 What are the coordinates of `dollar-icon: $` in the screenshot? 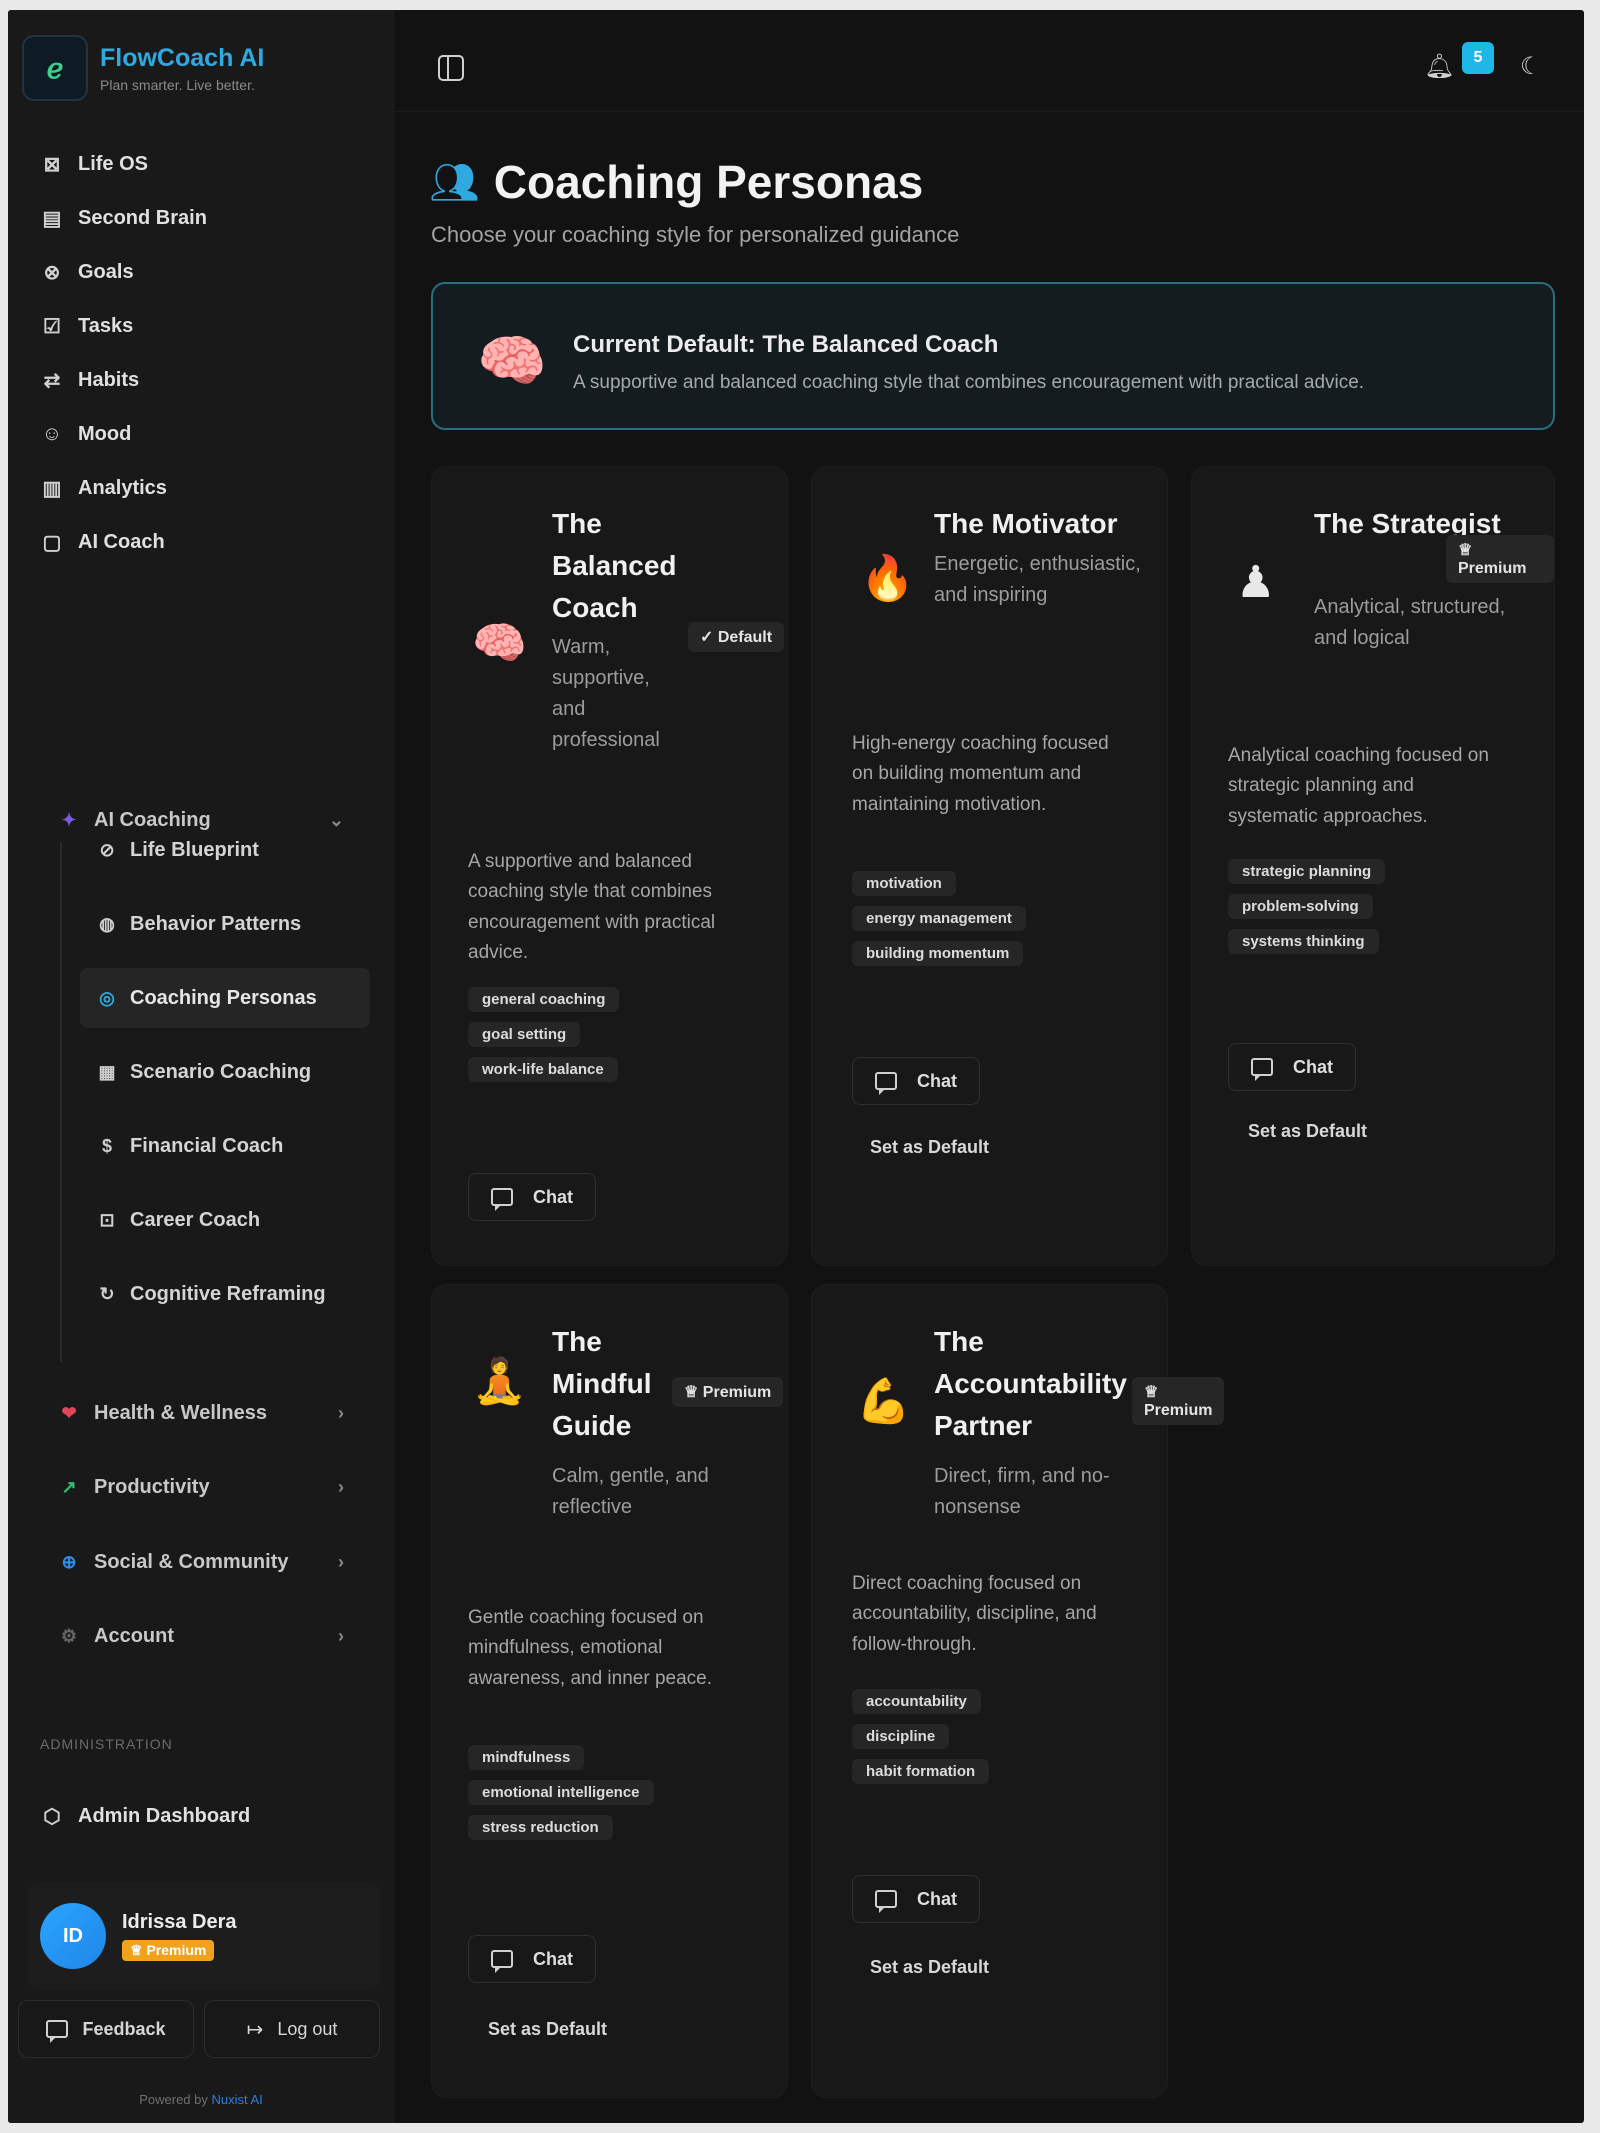 It's located at (106, 1145).